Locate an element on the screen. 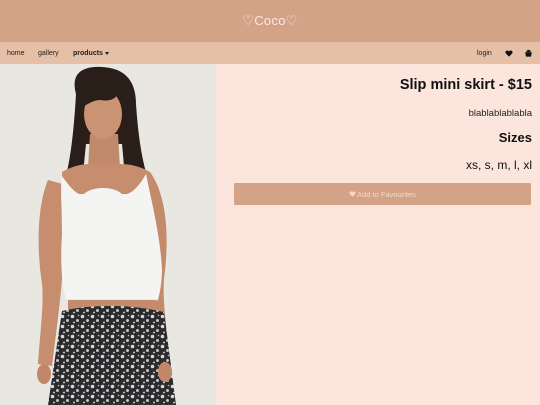 The image size is (540, 405). sizes-heading: Sizes is located at coordinates (515, 137).